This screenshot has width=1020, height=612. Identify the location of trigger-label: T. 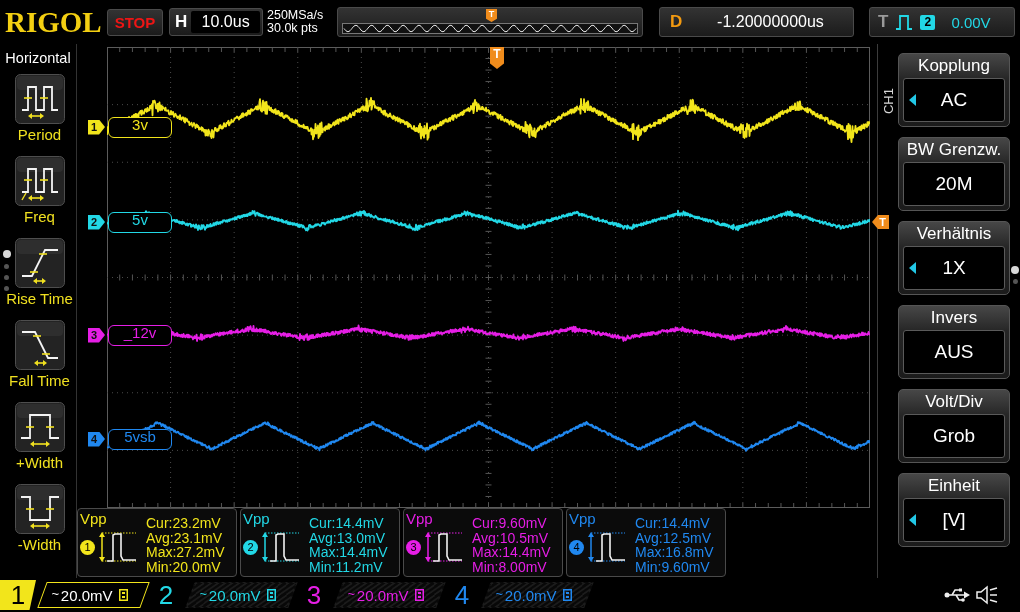
(883, 22).